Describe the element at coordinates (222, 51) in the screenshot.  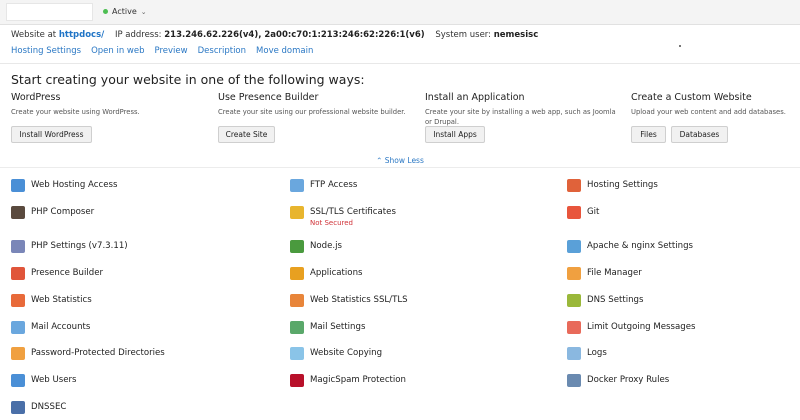
I see `description-link: Description` at that location.